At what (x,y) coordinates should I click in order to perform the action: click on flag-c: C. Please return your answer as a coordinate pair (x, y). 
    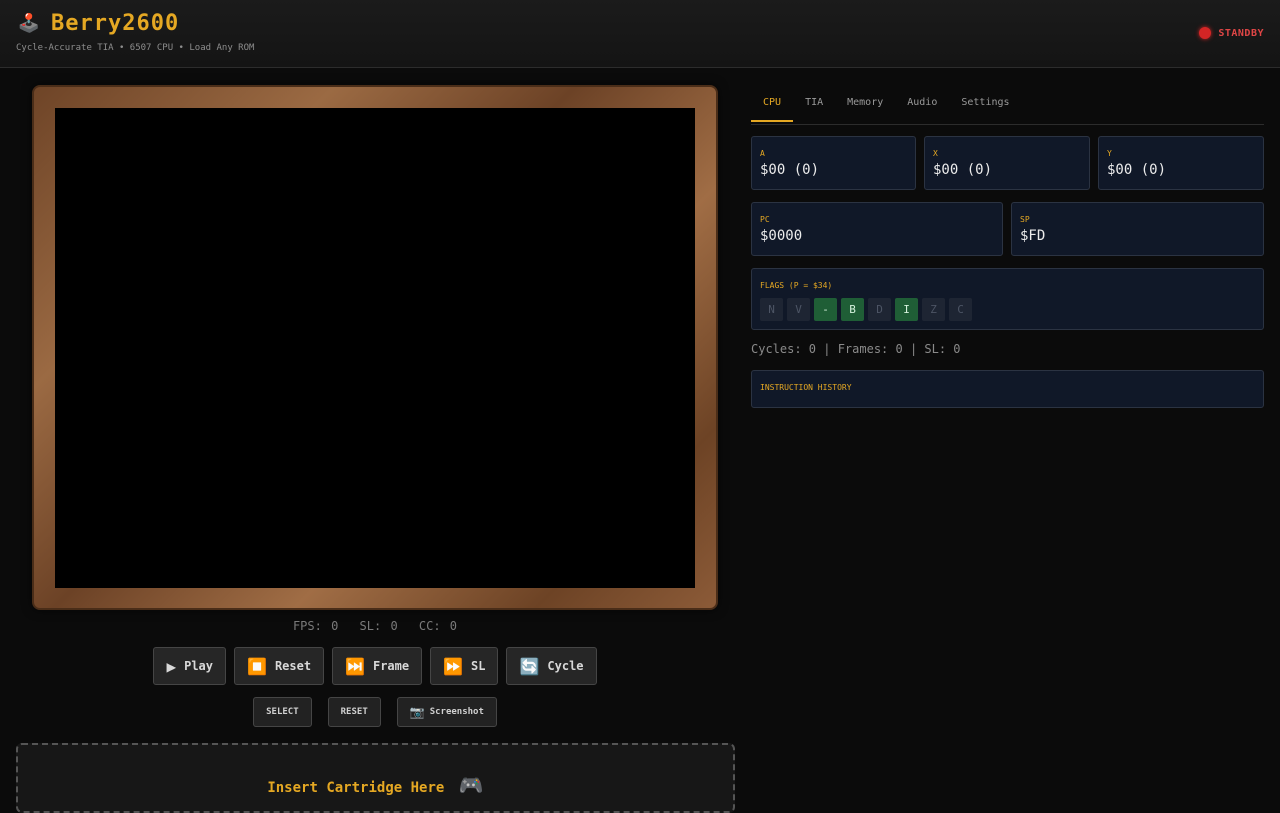
    Looking at the image, I should click on (960, 309).